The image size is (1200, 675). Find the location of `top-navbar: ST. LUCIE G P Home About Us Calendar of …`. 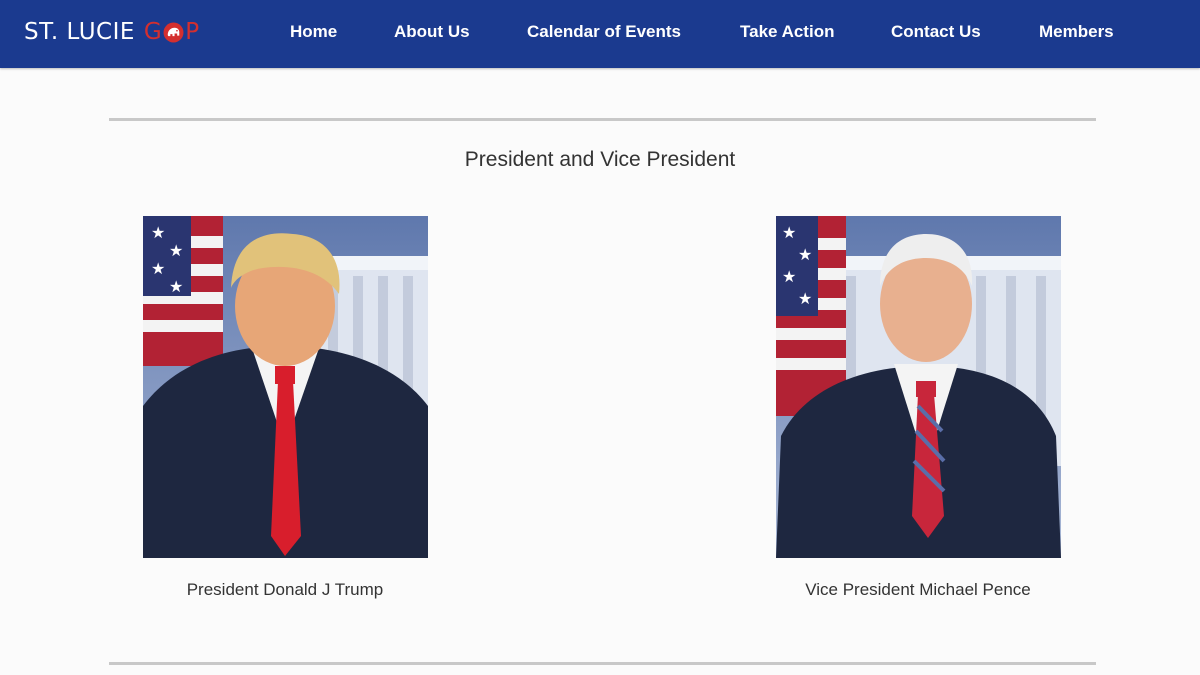

top-navbar: ST. LUCIE G P Home About Us Calendar of … is located at coordinates (600, 34).